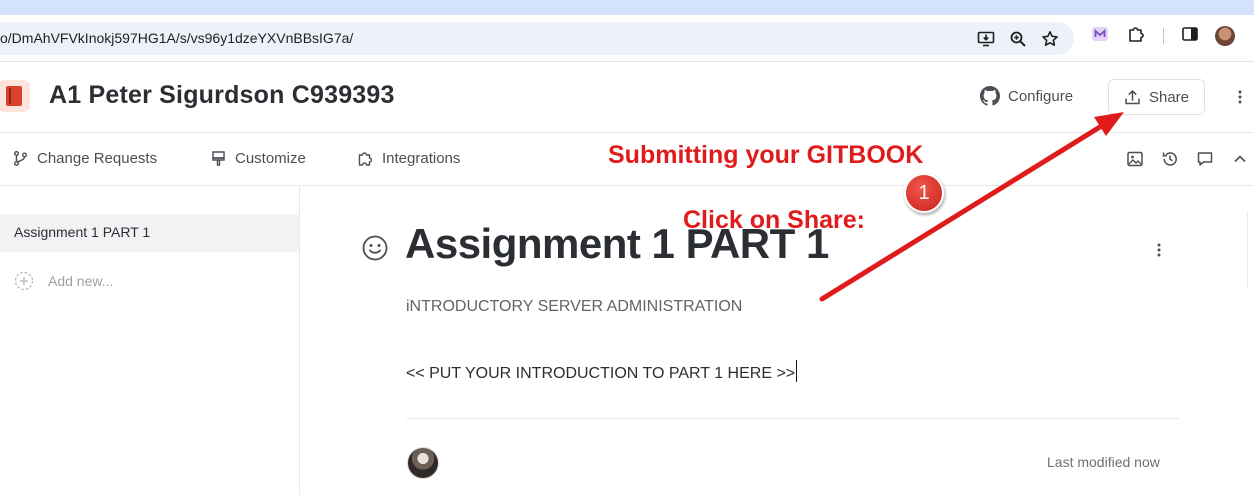  What do you see at coordinates (990, 96) in the screenshot?
I see `github-icon` at bounding box center [990, 96].